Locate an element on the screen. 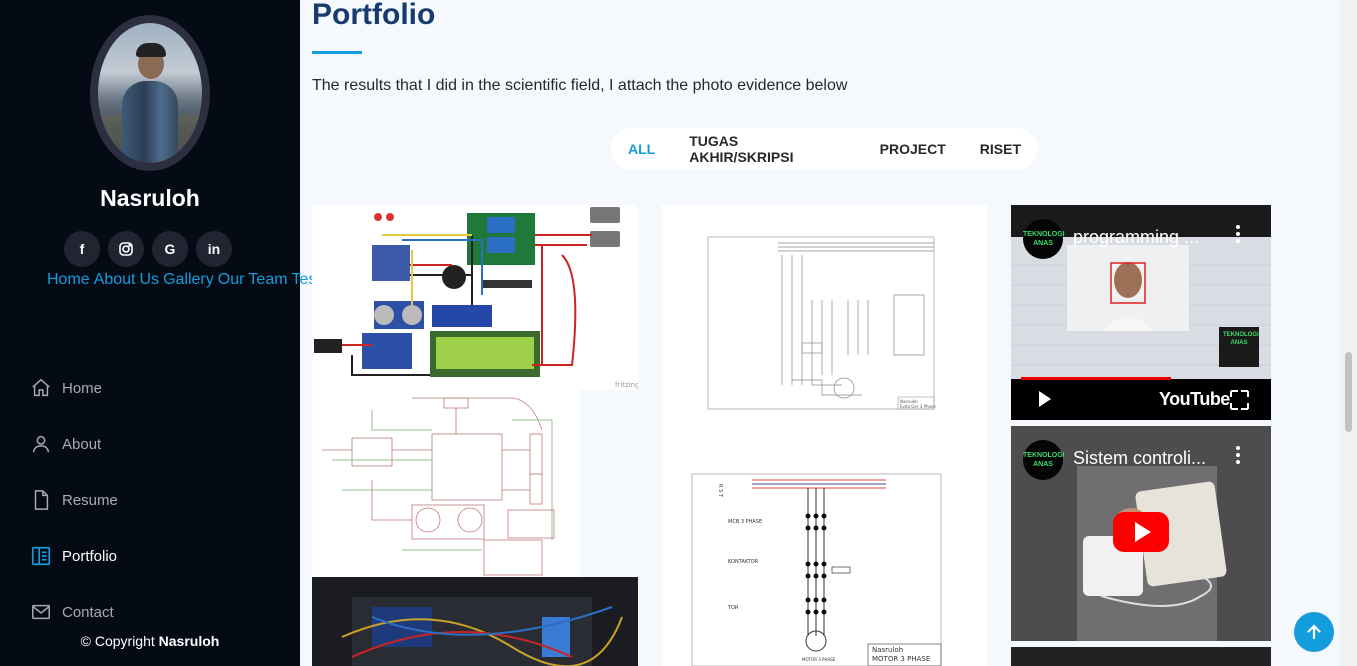  title-underline is located at coordinates (337, 52).